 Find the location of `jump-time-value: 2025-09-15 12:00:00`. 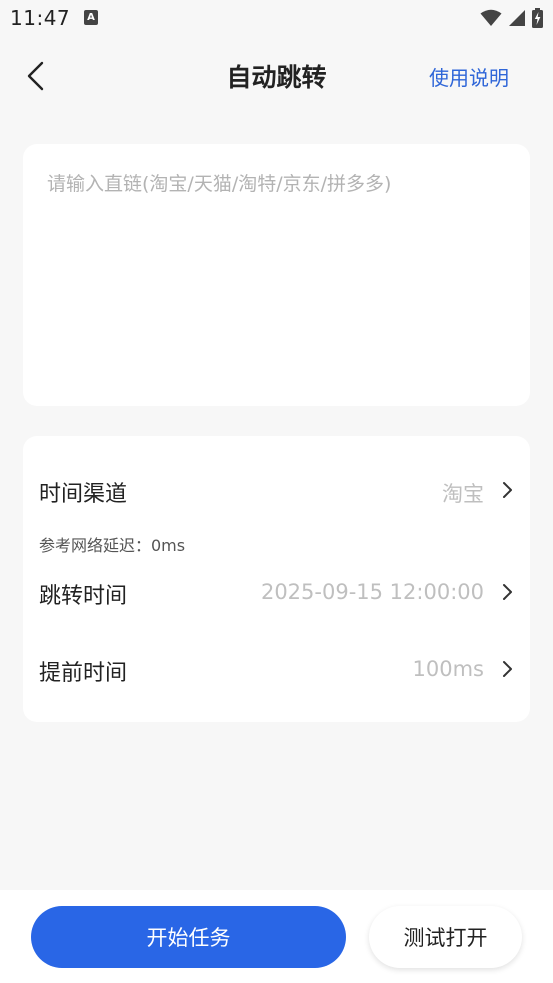

jump-time-value: 2025-09-15 12:00:00 is located at coordinates (372, 592).